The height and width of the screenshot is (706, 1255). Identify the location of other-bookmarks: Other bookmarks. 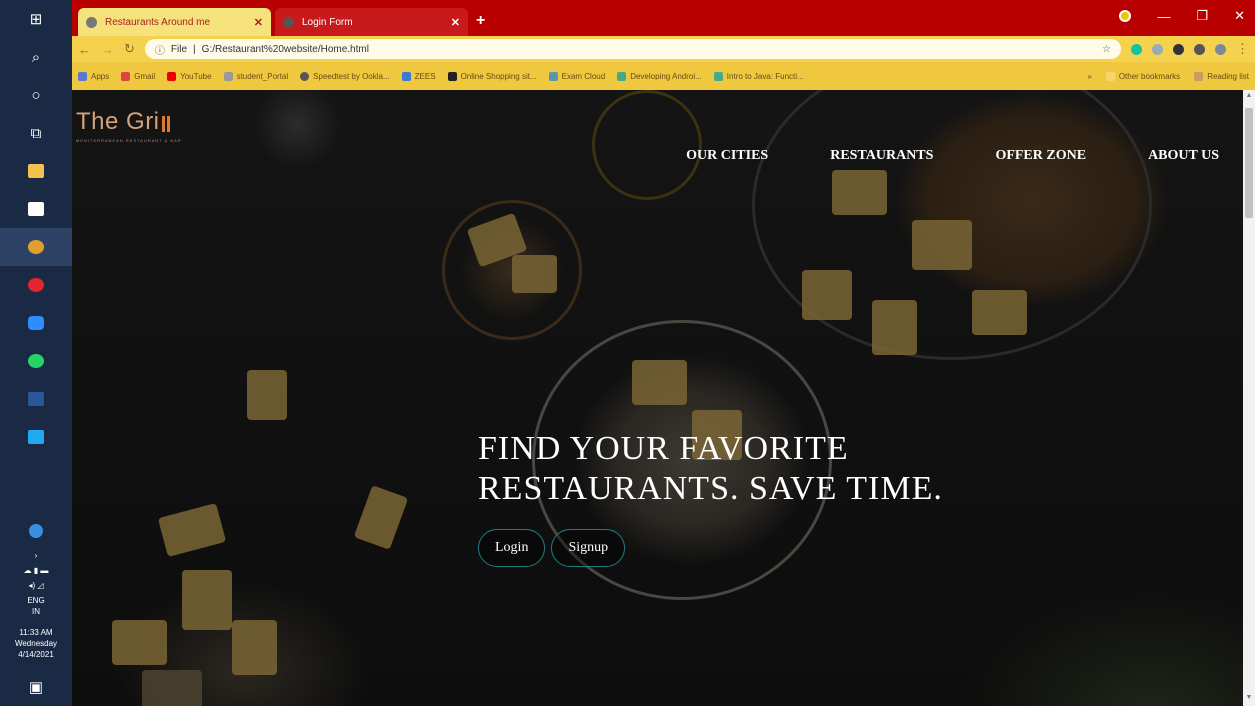
(1142, 76).